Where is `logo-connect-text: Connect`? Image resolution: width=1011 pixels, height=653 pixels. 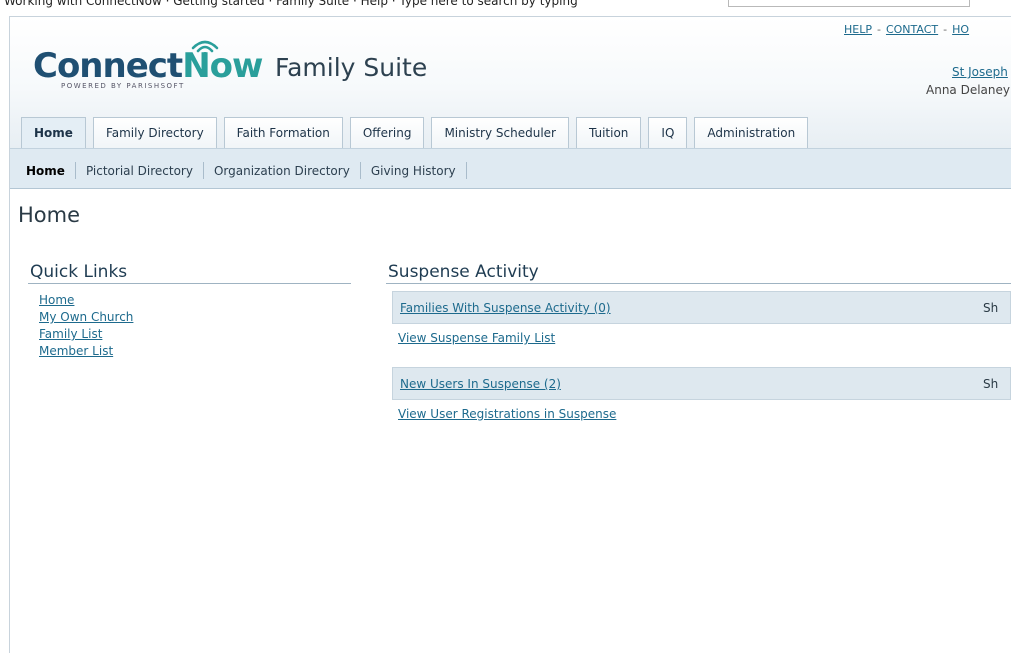 logo-connect-text: Connect is located at coordinates (108, 66).